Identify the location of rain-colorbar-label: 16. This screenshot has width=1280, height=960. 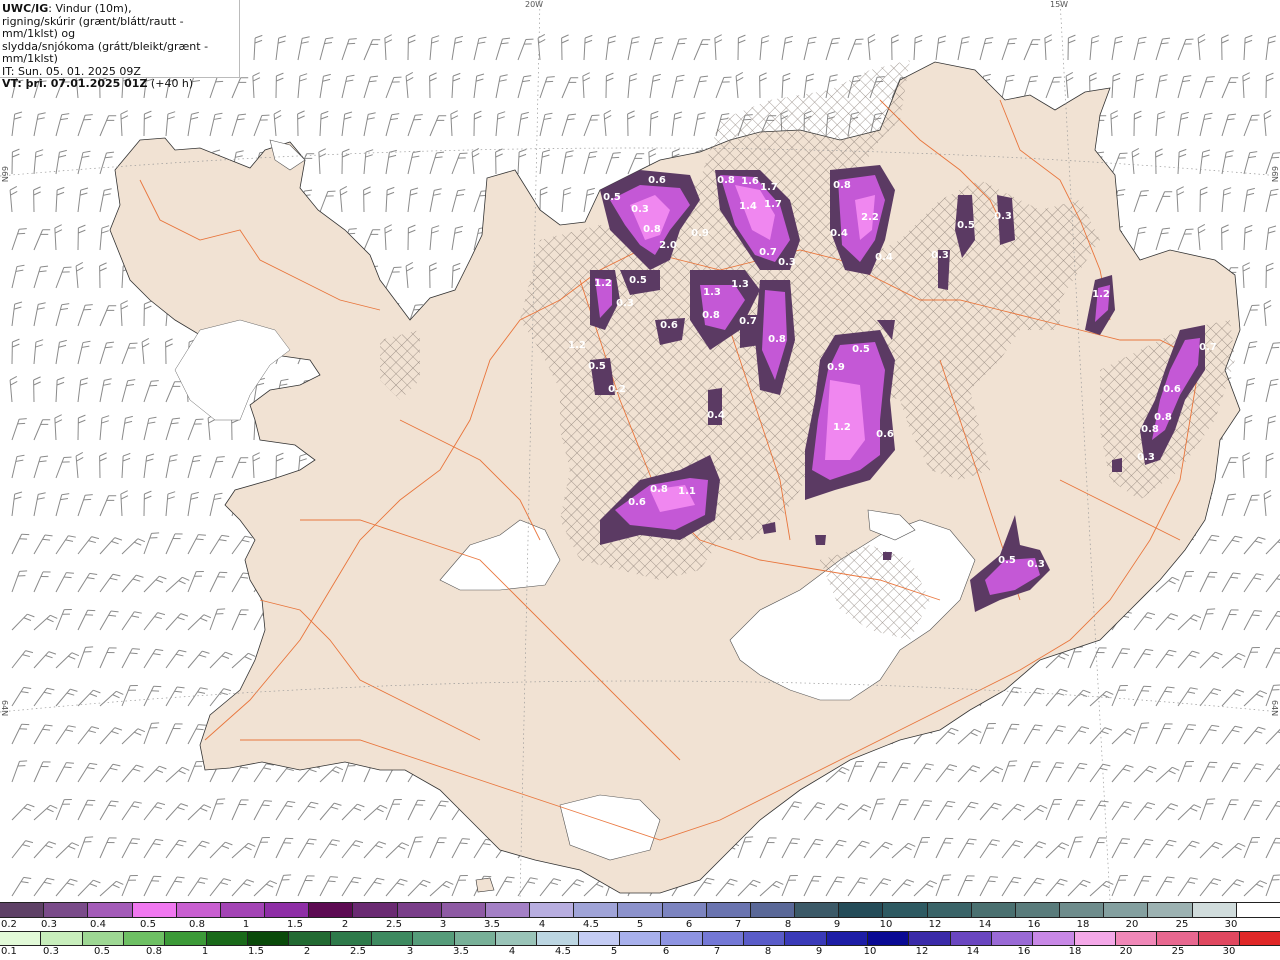
(1024, 951).